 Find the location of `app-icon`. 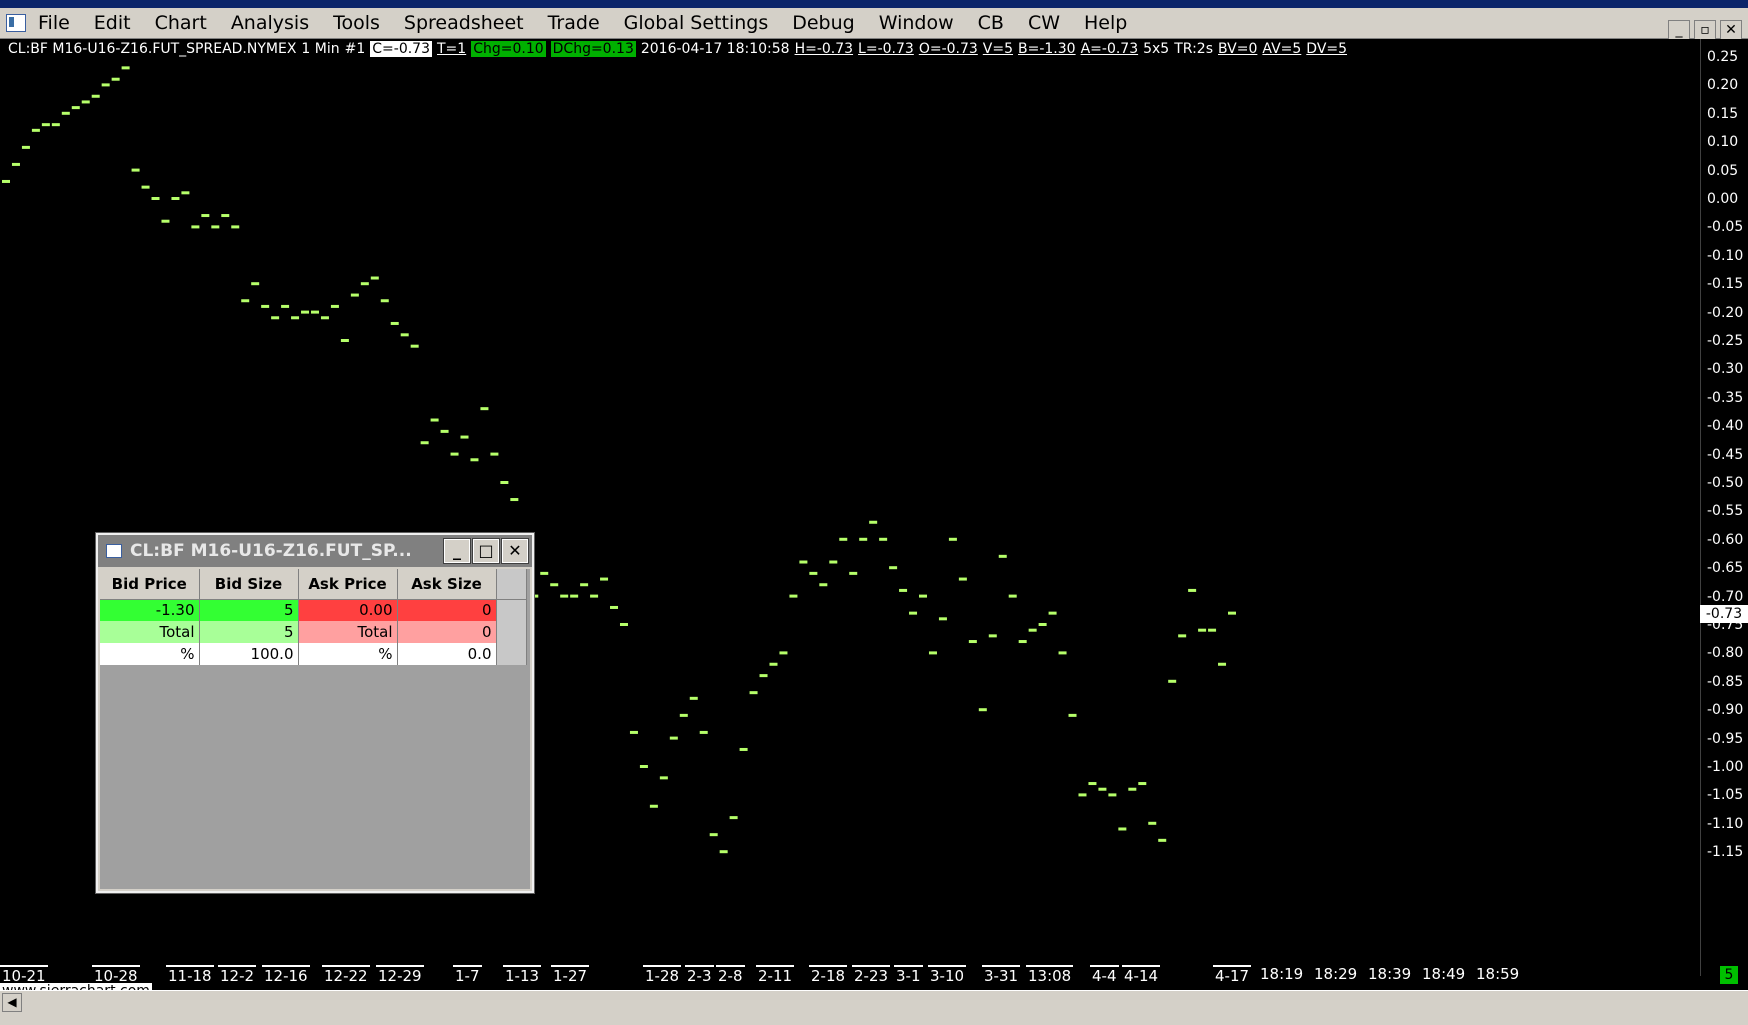

app-icon is located at coordinates (16, 23).